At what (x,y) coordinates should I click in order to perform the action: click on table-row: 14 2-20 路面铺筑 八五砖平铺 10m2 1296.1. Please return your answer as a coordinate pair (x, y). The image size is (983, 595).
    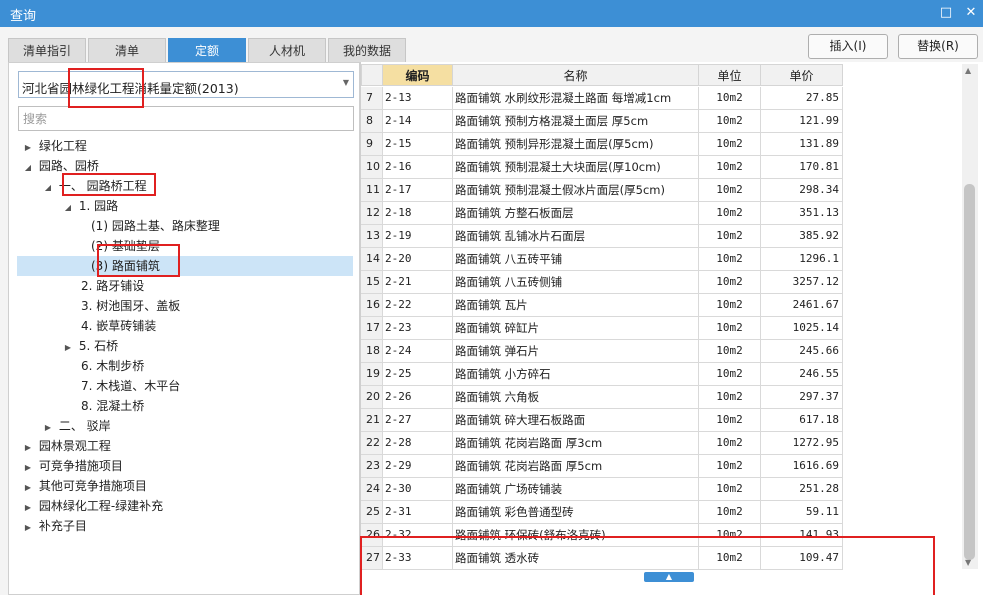
    Looking at the image, I should click on (602, 259).